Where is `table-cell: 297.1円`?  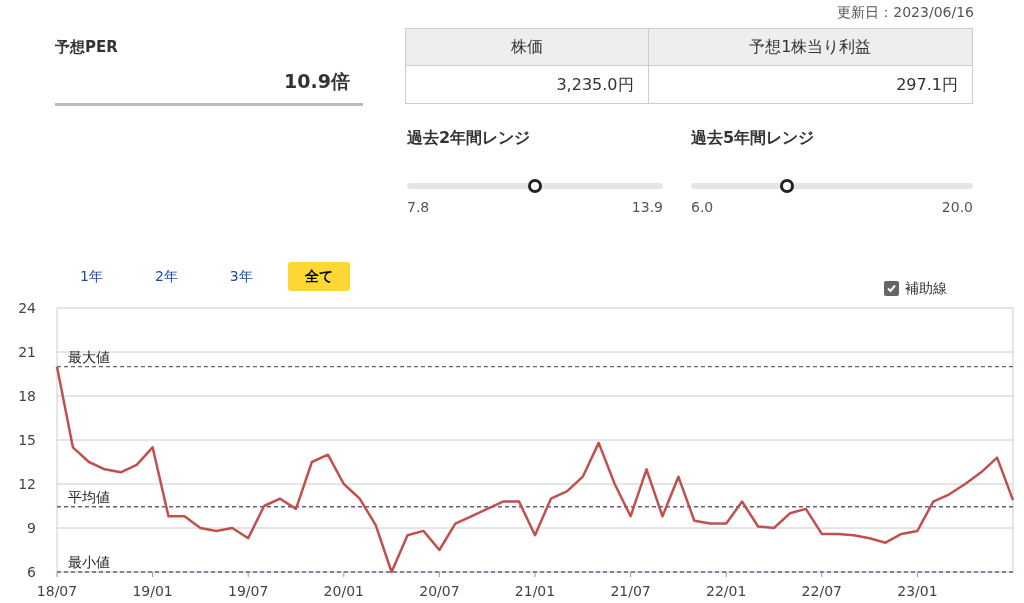
table-cell: 297.1円 is located at coordinates (810, 84).